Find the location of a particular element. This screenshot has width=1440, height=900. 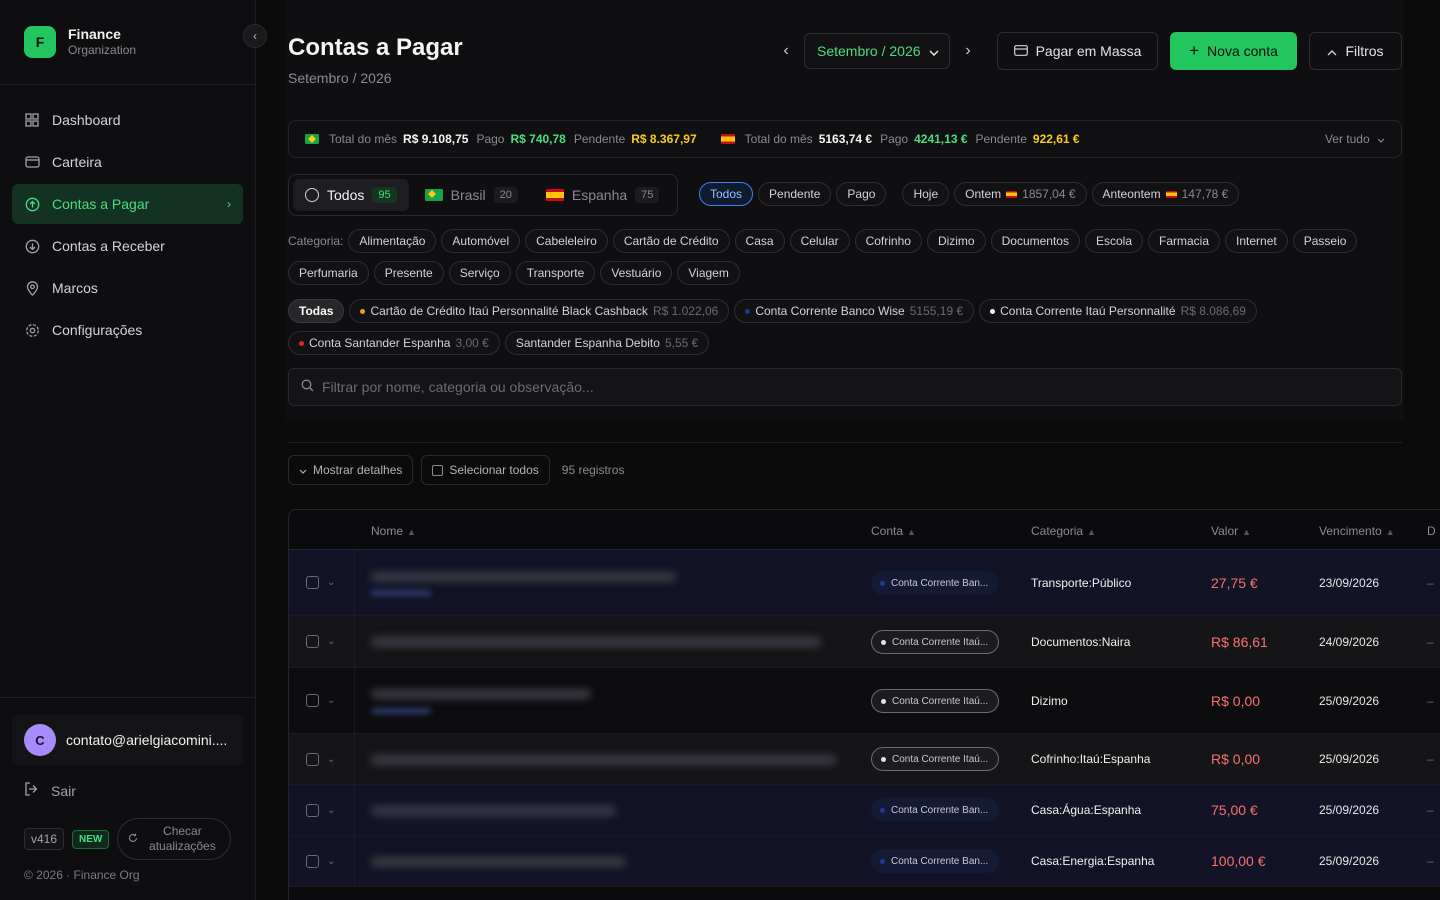

sidebar-item-contas-a-receber: Contas a Receber is located at coordinates (127, 246).